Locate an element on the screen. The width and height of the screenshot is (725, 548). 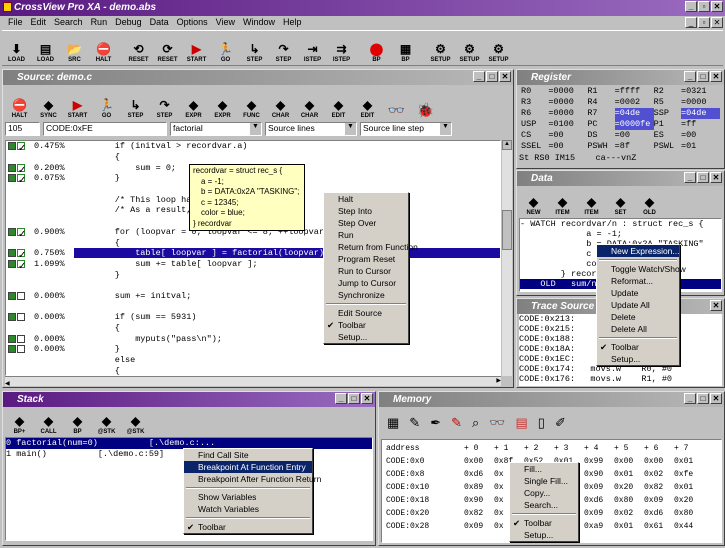
register-value: =04de is located at coordinates (634, 113).